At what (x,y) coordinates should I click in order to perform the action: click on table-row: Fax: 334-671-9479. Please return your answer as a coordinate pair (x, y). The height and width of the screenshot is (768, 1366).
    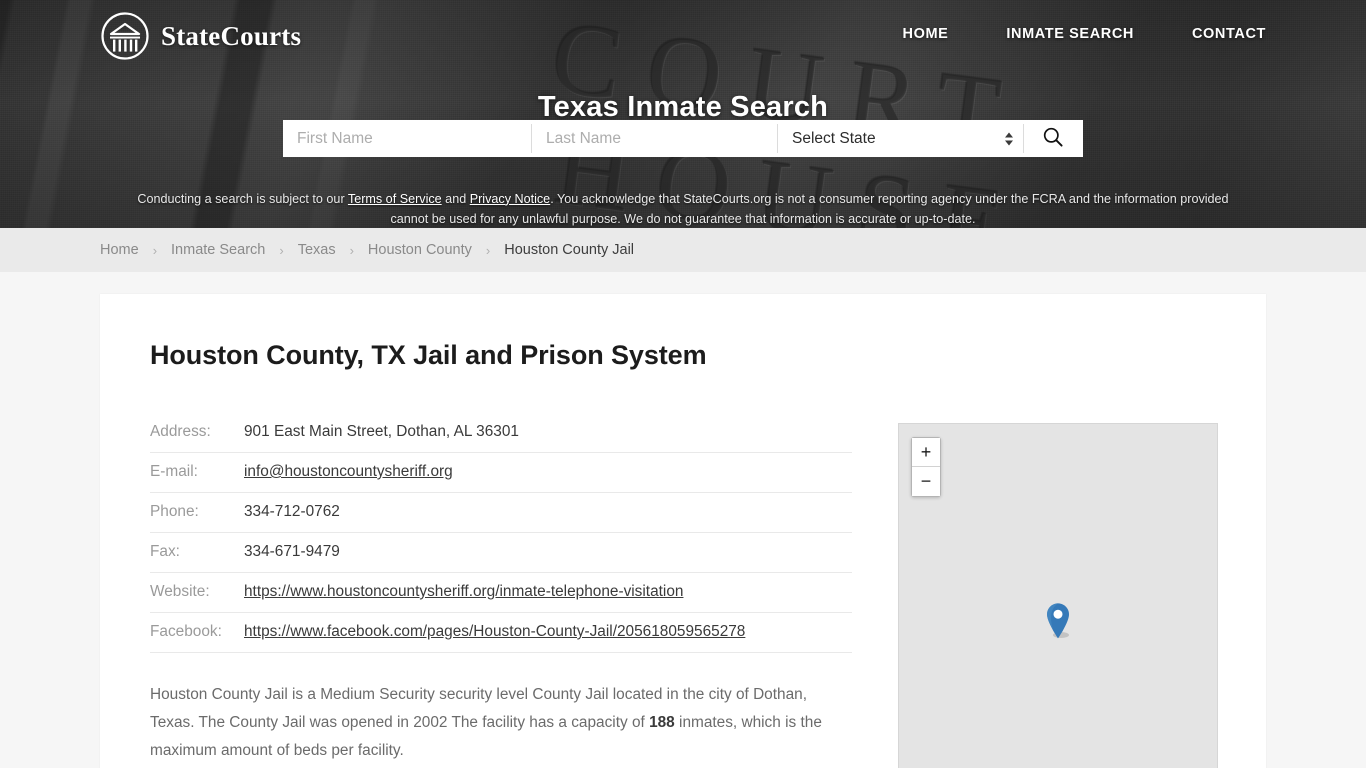
    Looking at the image, I should click on (501, 552).